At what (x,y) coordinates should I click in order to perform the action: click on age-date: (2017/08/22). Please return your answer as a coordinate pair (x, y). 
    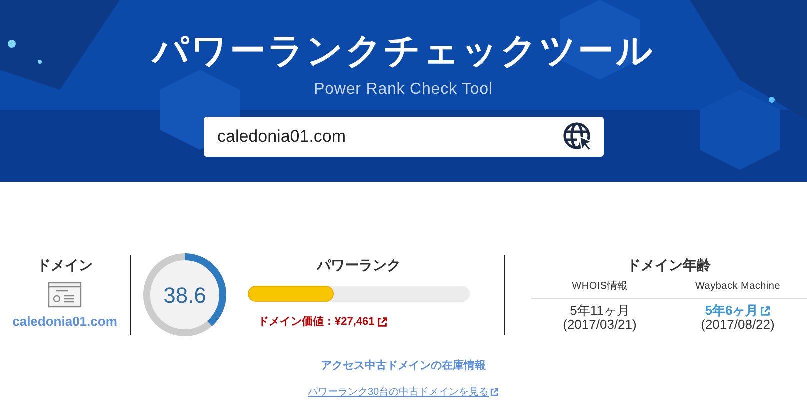
    Looking at the image, I should click on (738, 325).